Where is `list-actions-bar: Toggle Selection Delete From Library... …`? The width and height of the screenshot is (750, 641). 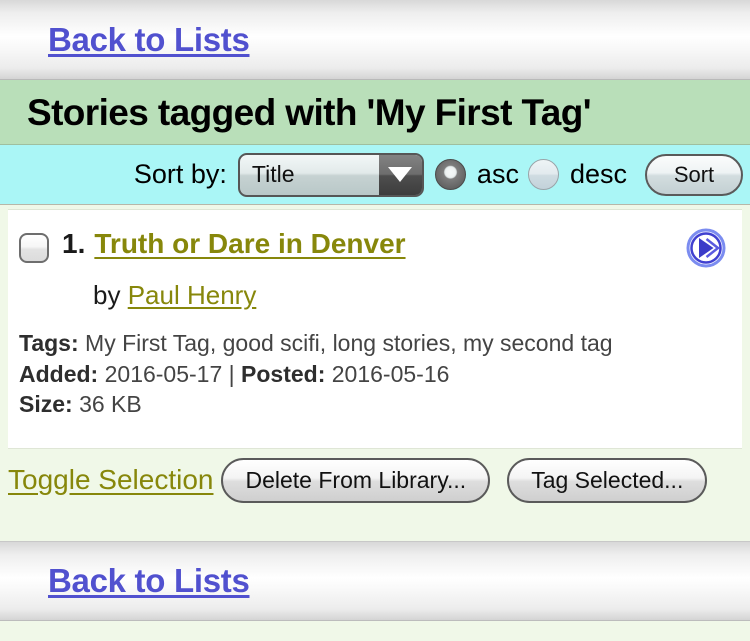
list-actions-bar: Toggle Selection Delete From Library... … is located at coordinates (375, 480).